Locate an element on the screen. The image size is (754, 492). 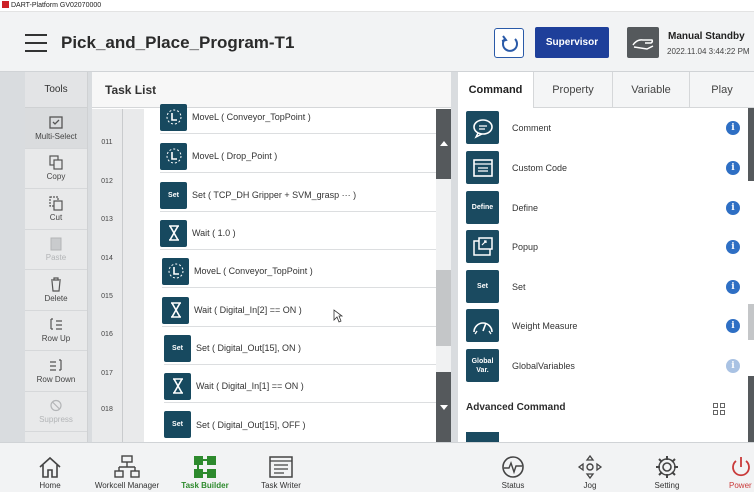
task-builder-icon is located at coordinates (205, 467).